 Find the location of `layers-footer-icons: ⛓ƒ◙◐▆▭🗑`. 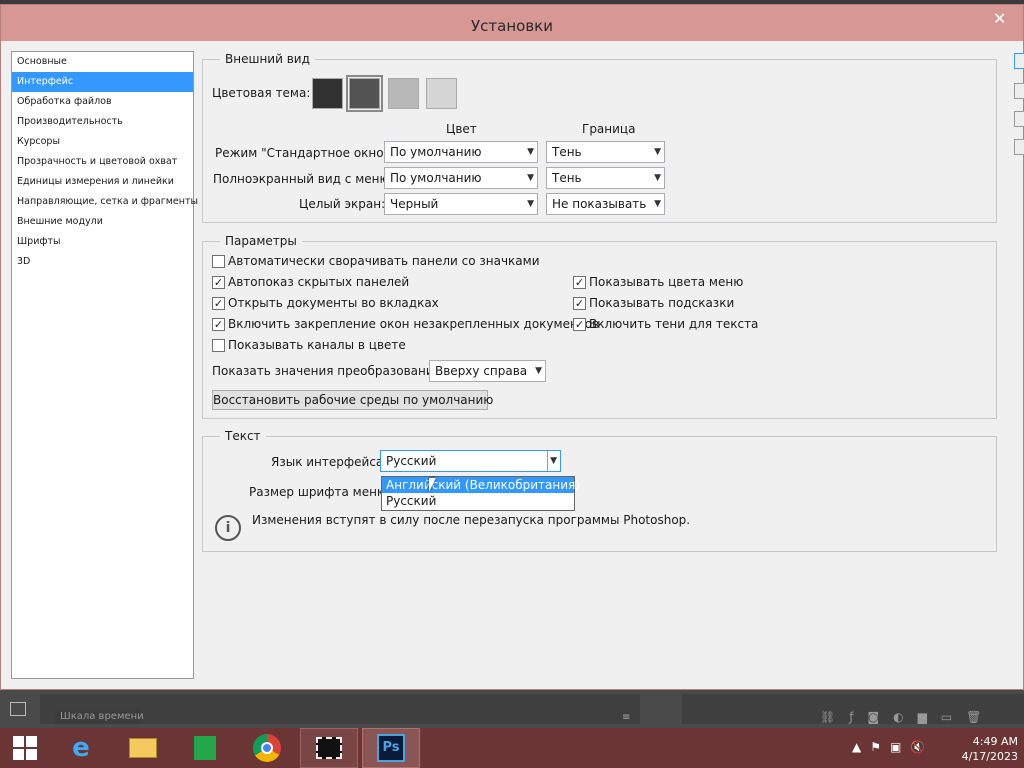

layers-footer-icons: ⛓ƒ◙◐▆▭🗑 is located at coordinates (908, 717).